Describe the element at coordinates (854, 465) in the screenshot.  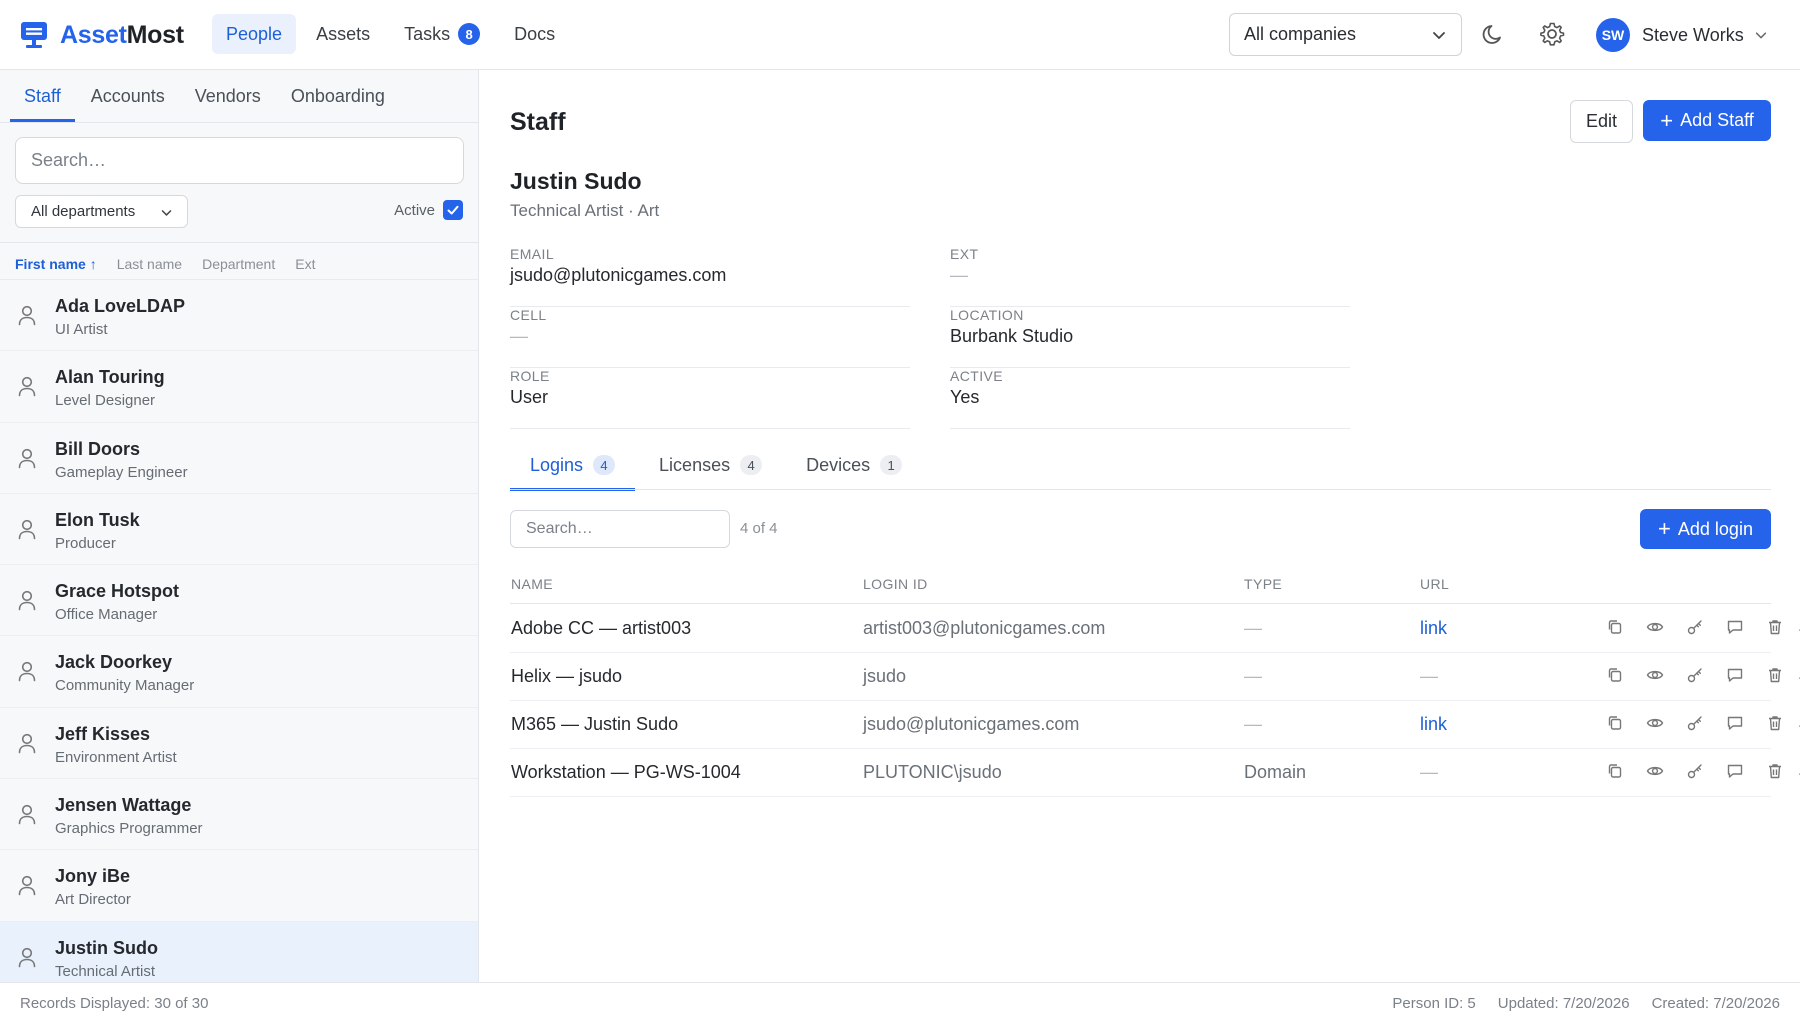
I see `tab-devices: Devices 1` at that location.